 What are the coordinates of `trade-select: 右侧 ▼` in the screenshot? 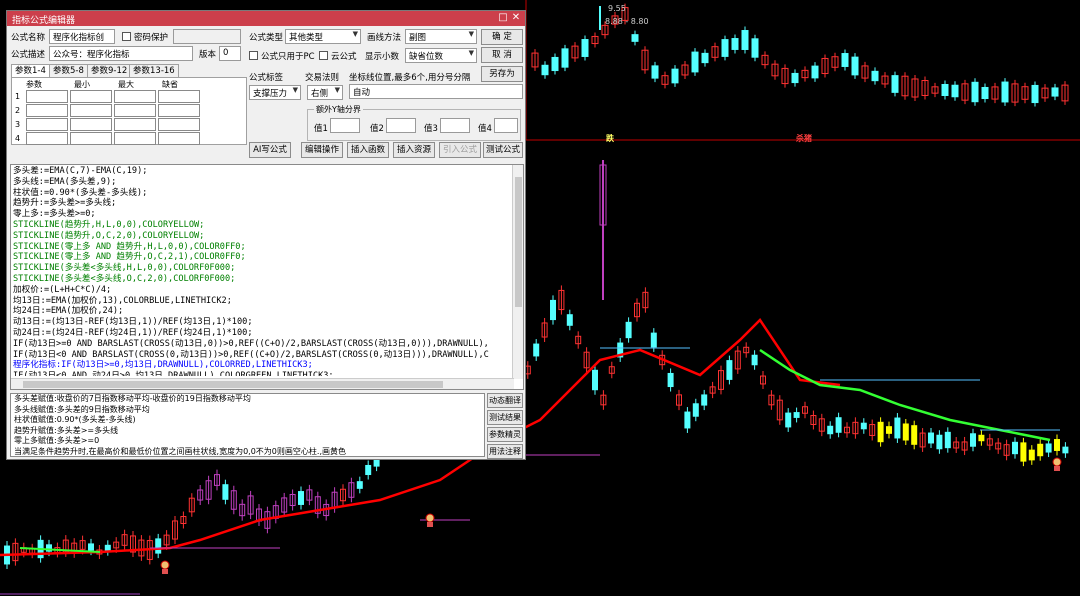 It's located at (325, 92).